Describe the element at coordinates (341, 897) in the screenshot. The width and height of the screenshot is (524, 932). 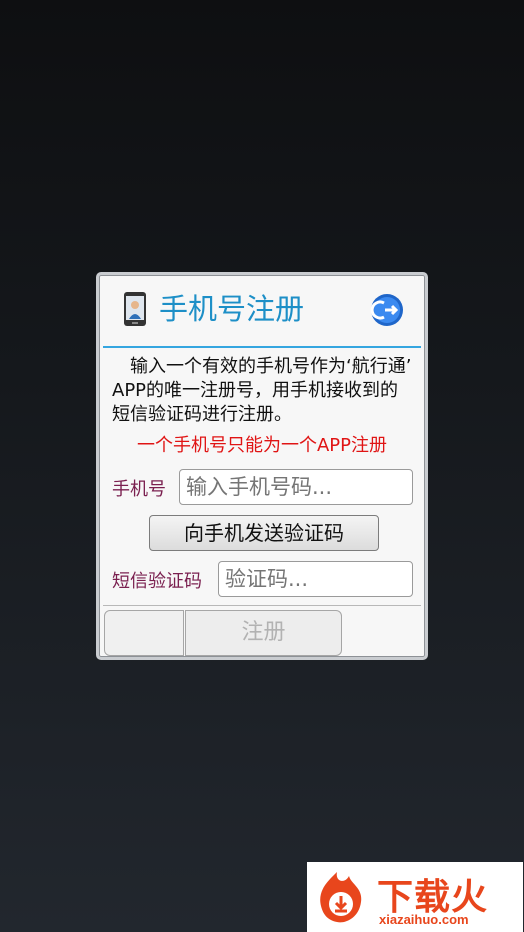
I see `fire-logo-icon` at that location.